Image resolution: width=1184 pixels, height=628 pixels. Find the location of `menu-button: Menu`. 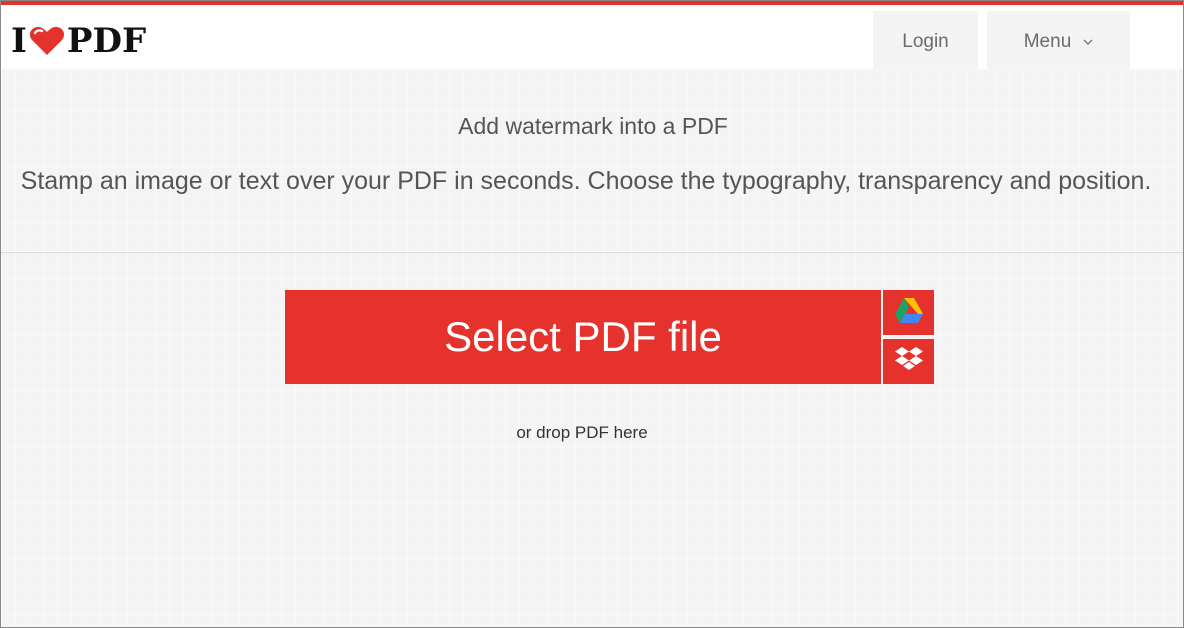

menu-button: Menu is located at coordinates (1058, 42).